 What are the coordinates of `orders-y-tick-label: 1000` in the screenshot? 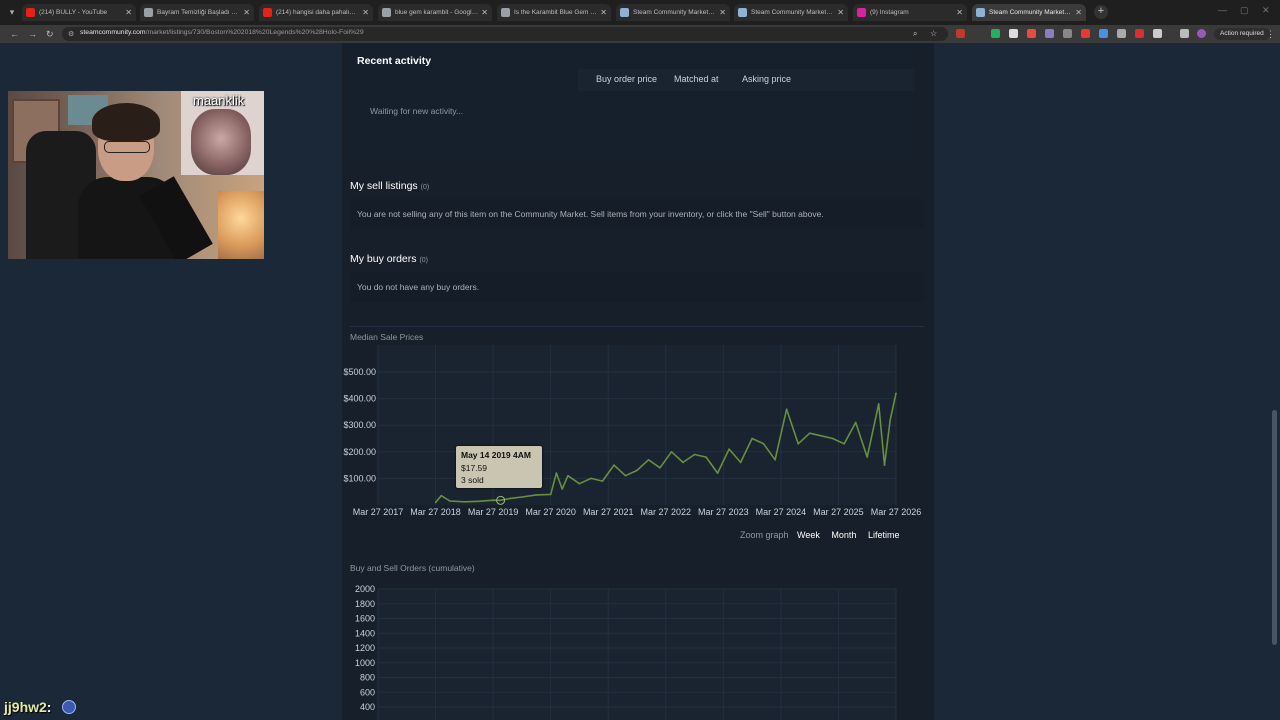 It's located at (365, 663).